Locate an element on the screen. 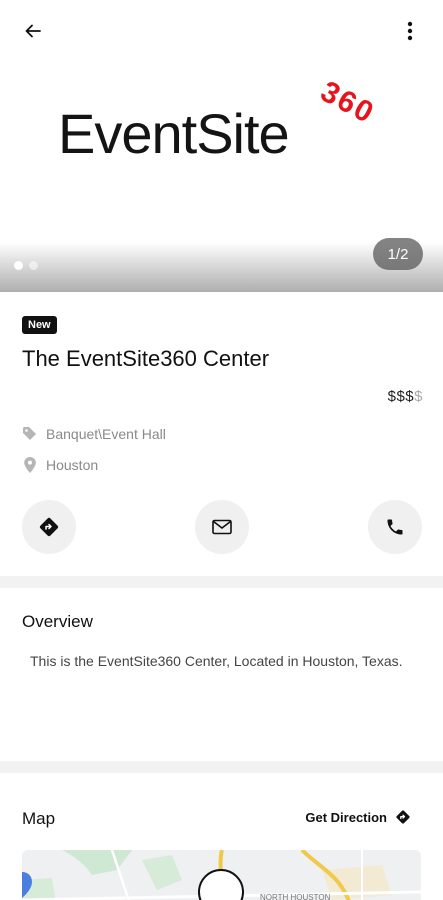 Image resolution: width=443 pixels, height=900 pixels. arrow-left-icon is located at coordinates (33, 31).